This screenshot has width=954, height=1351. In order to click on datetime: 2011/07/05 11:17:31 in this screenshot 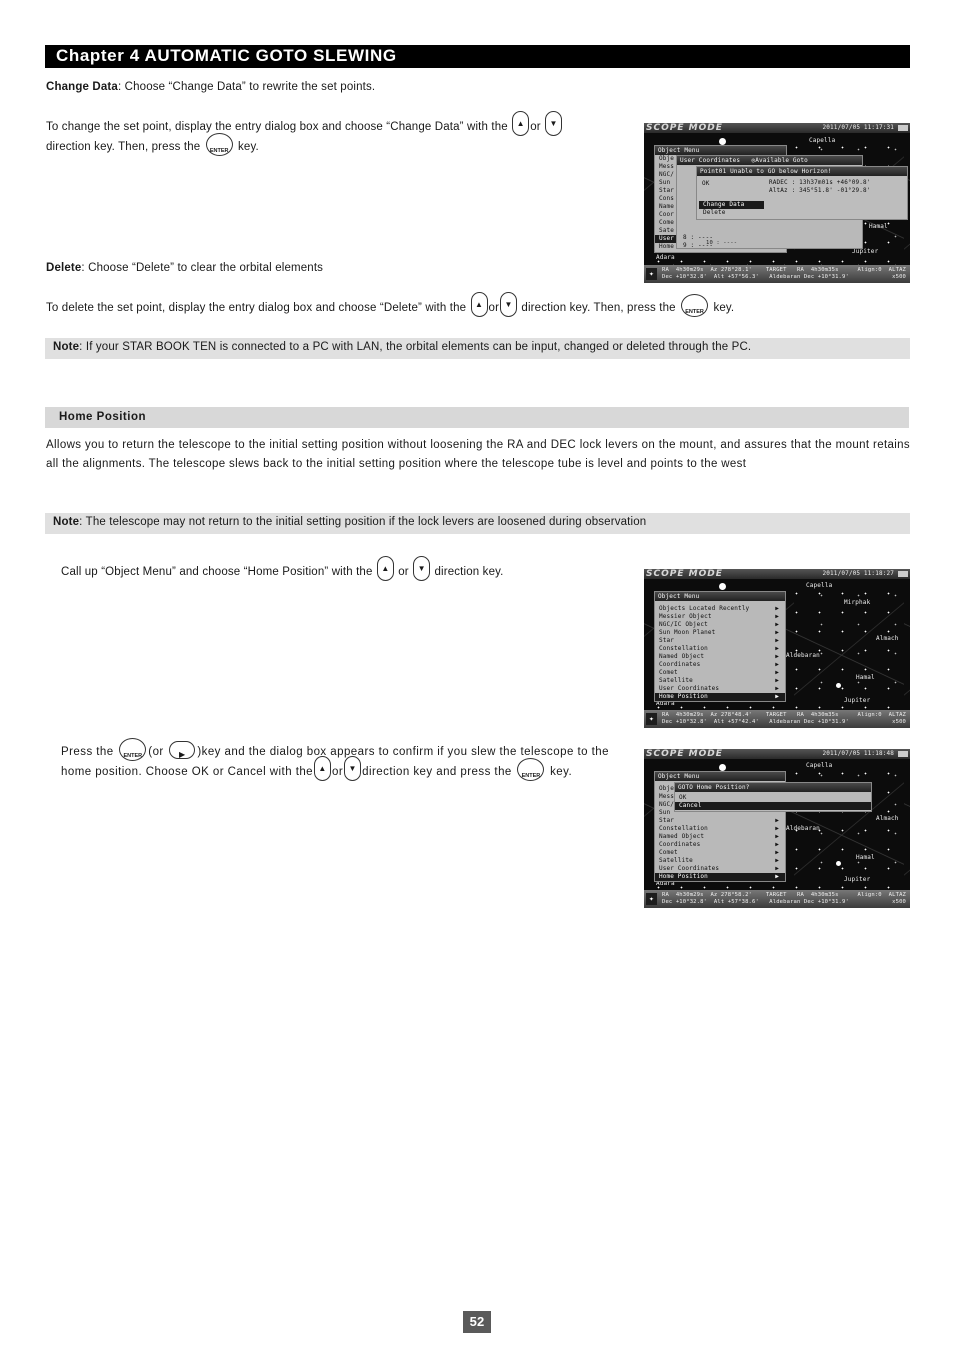, I will do `click(858, 127)`.